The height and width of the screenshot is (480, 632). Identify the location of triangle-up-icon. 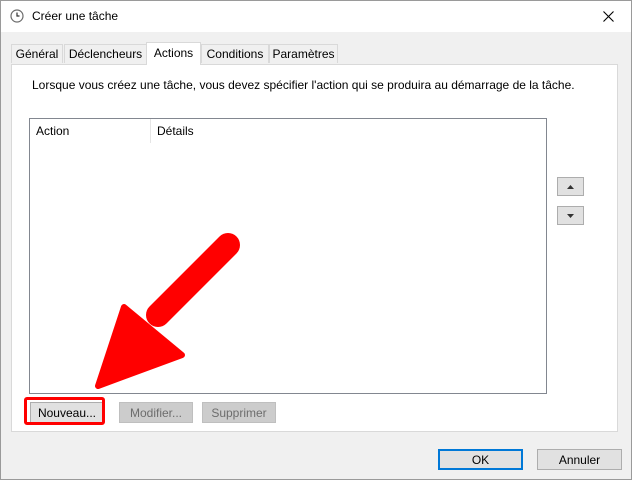
(570, 186).